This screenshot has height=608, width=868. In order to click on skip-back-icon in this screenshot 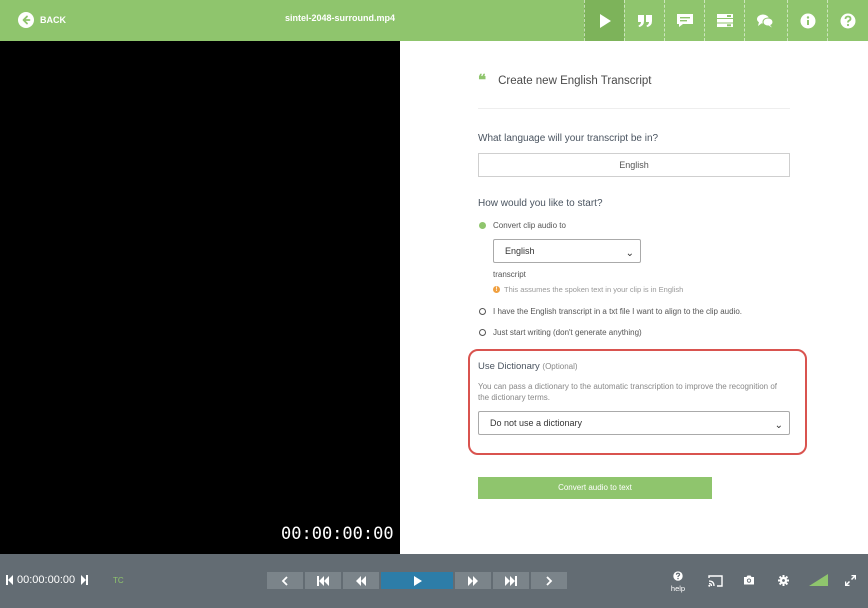, I will do `click(323, 580)`.